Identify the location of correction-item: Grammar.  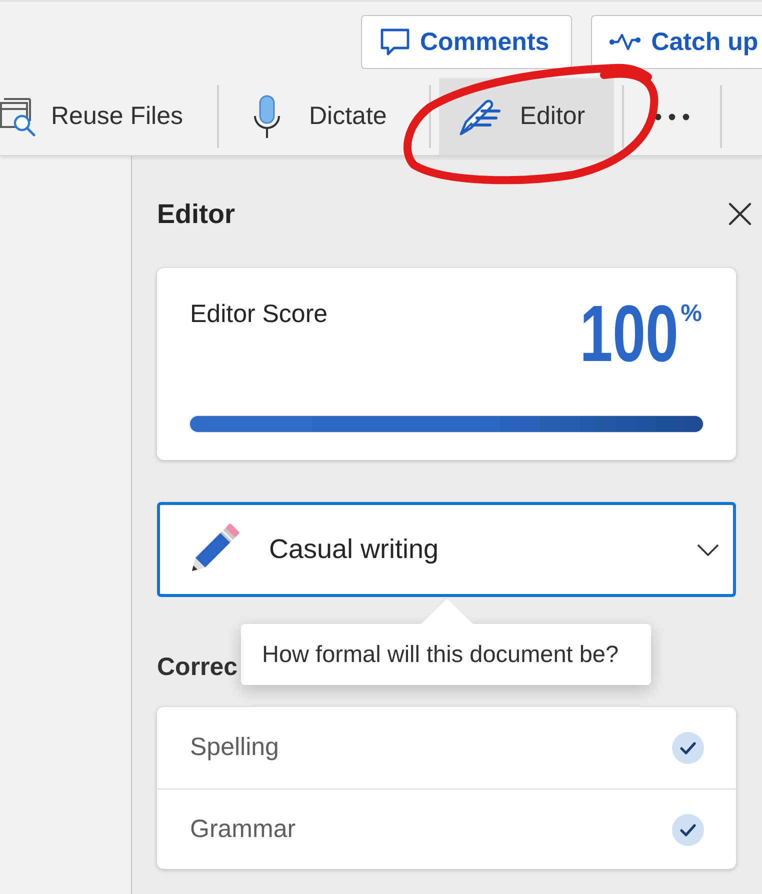
(446, 828).